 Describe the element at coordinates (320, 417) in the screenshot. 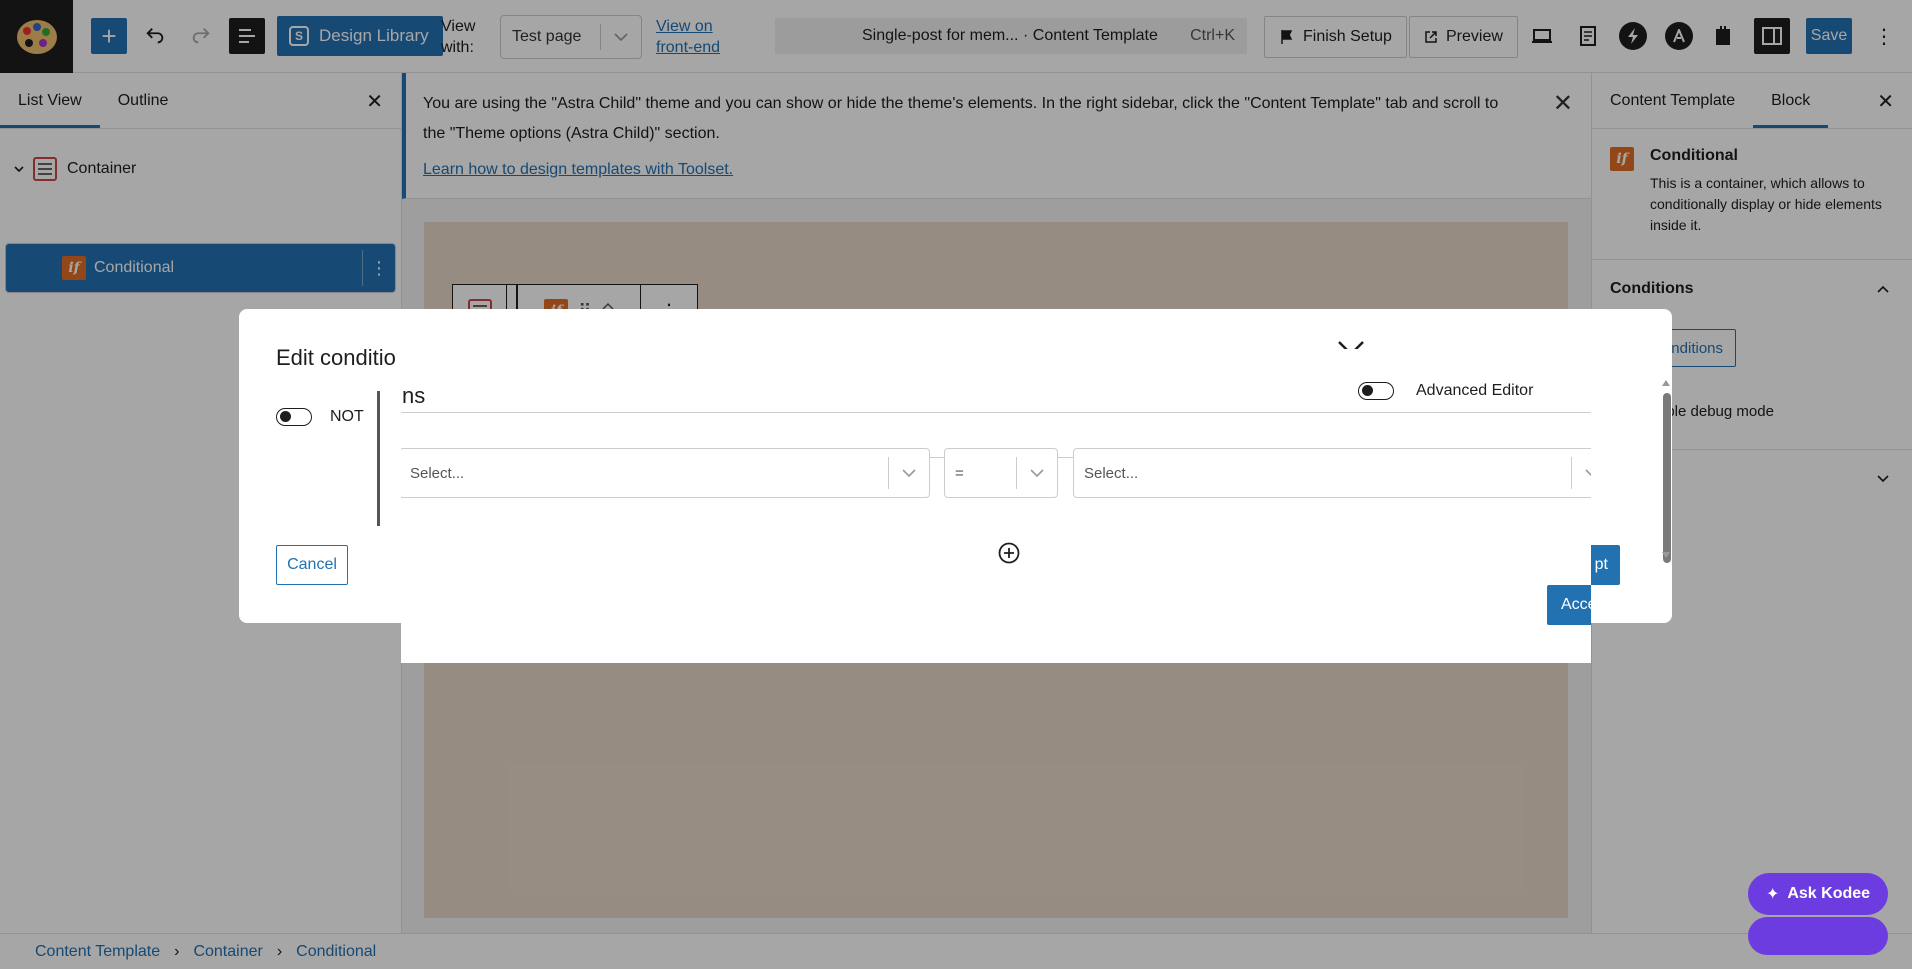

I see `not-toggle-row: NOT` at that location.